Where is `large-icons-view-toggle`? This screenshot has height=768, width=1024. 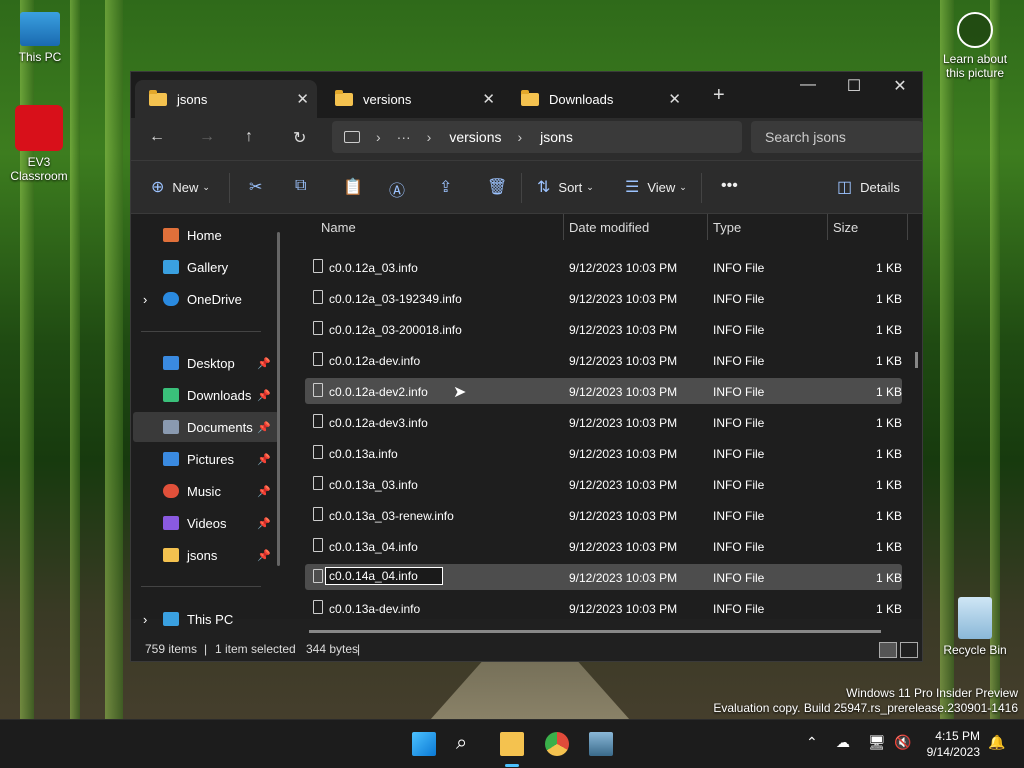
large-icons-view-toggle is located at coordinates (909, 650).